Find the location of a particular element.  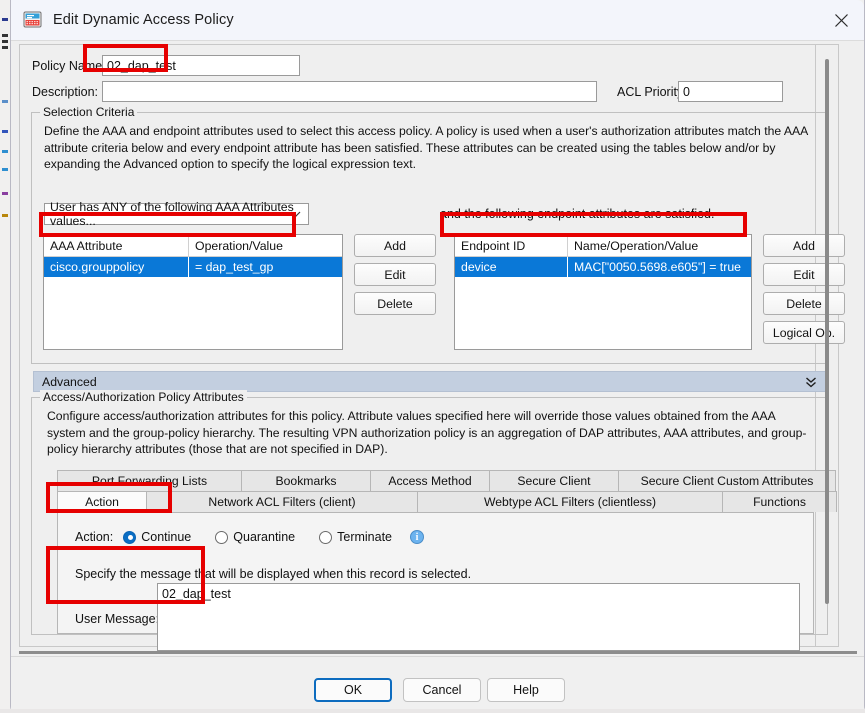

title-bar: Edit Dynamic Access Policy is located at coordinates (437, 20).